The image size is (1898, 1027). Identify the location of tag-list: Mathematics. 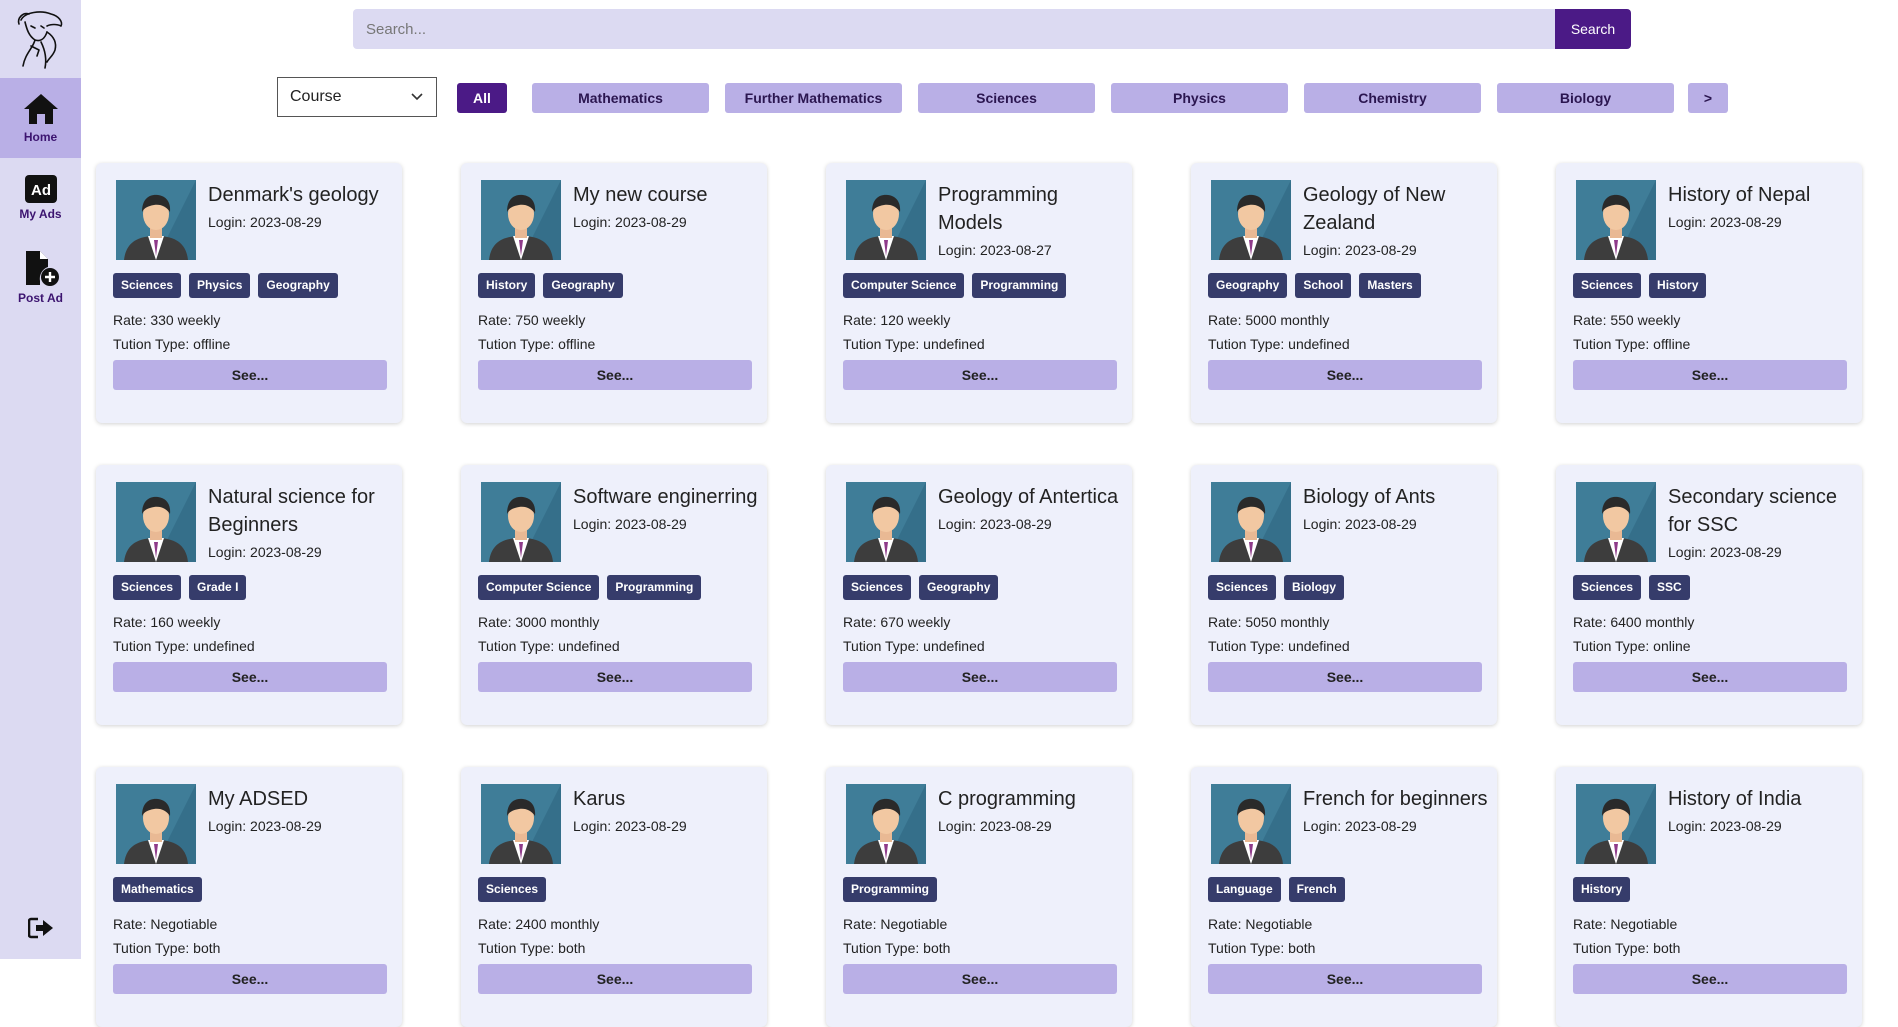
(157, 889).